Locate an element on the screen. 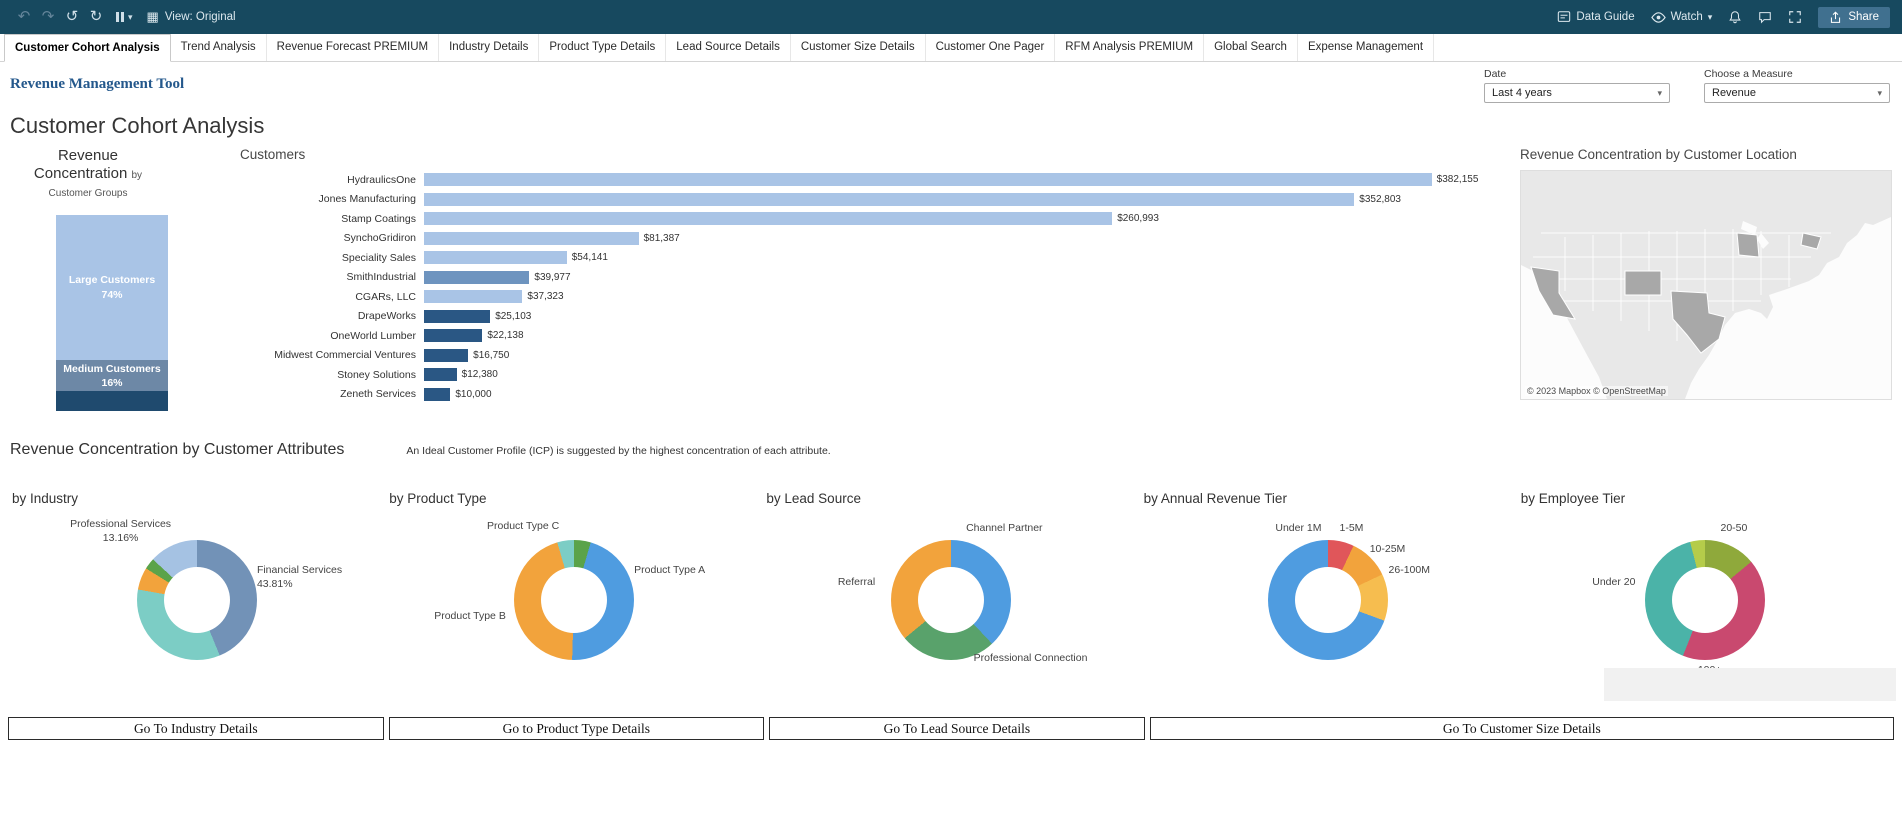 This screenshot has width=1902, height=821. donut-annotation: Channel Partner is located at coordinates (1004, 528).